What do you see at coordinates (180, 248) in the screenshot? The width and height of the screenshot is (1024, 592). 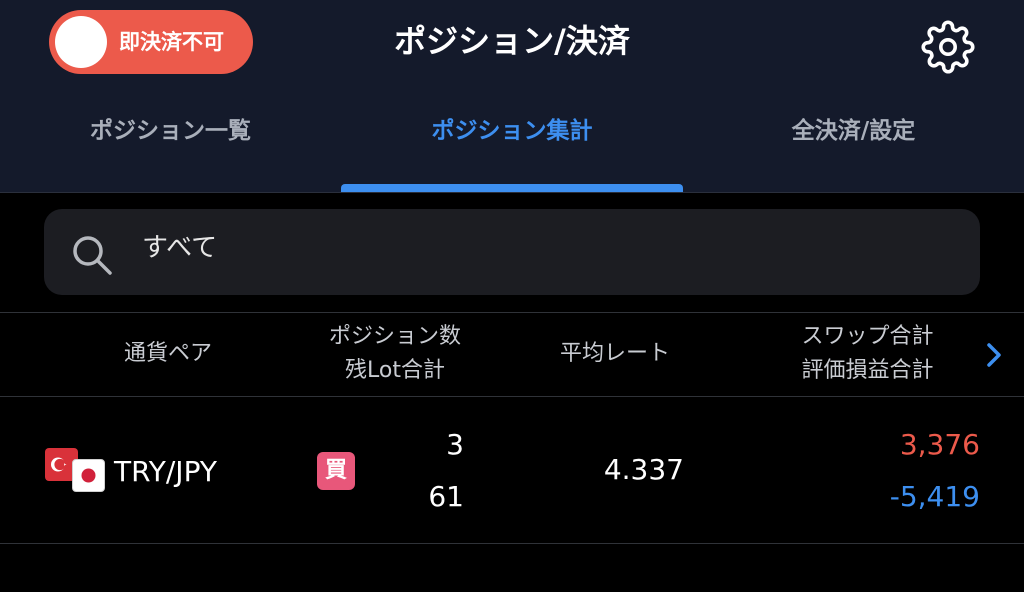 I see `search-value: すべて` at bounding box center [180, 248].